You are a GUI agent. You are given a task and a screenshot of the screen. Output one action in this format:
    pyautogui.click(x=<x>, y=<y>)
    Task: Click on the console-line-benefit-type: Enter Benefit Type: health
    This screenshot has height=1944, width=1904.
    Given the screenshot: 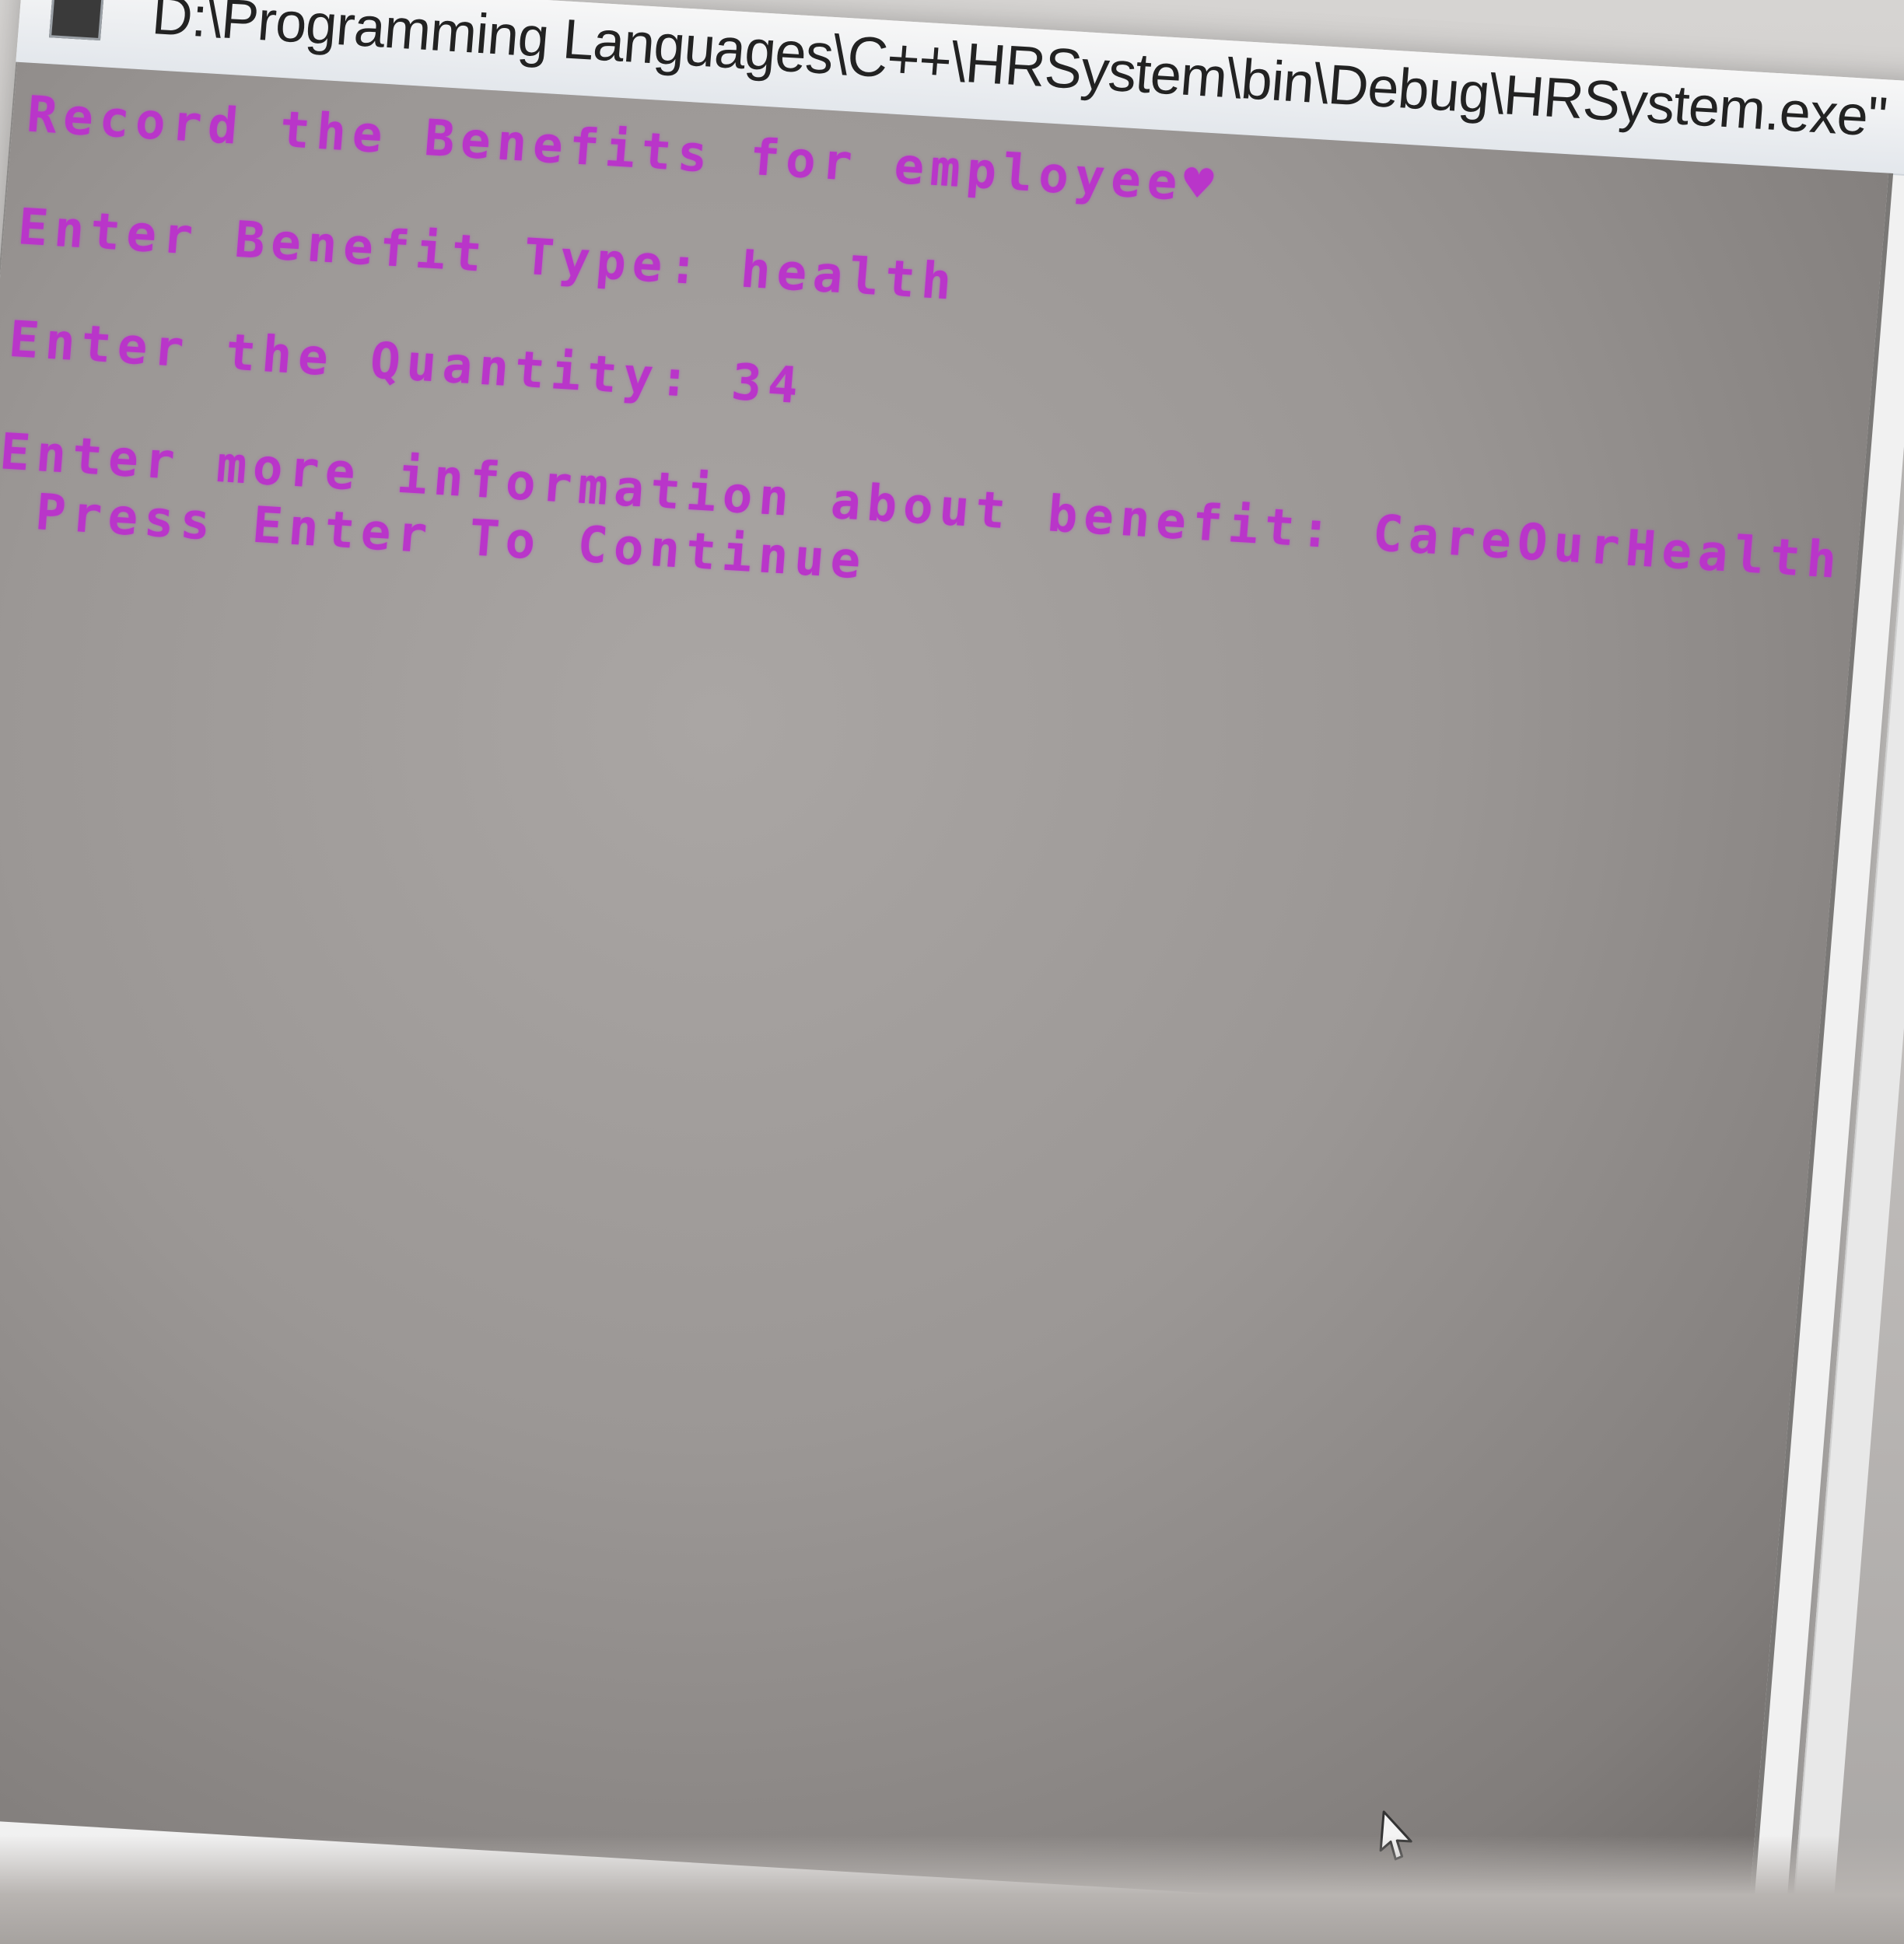 What is the action you would take?
    pyautogui.click(x=488, y=255)
    